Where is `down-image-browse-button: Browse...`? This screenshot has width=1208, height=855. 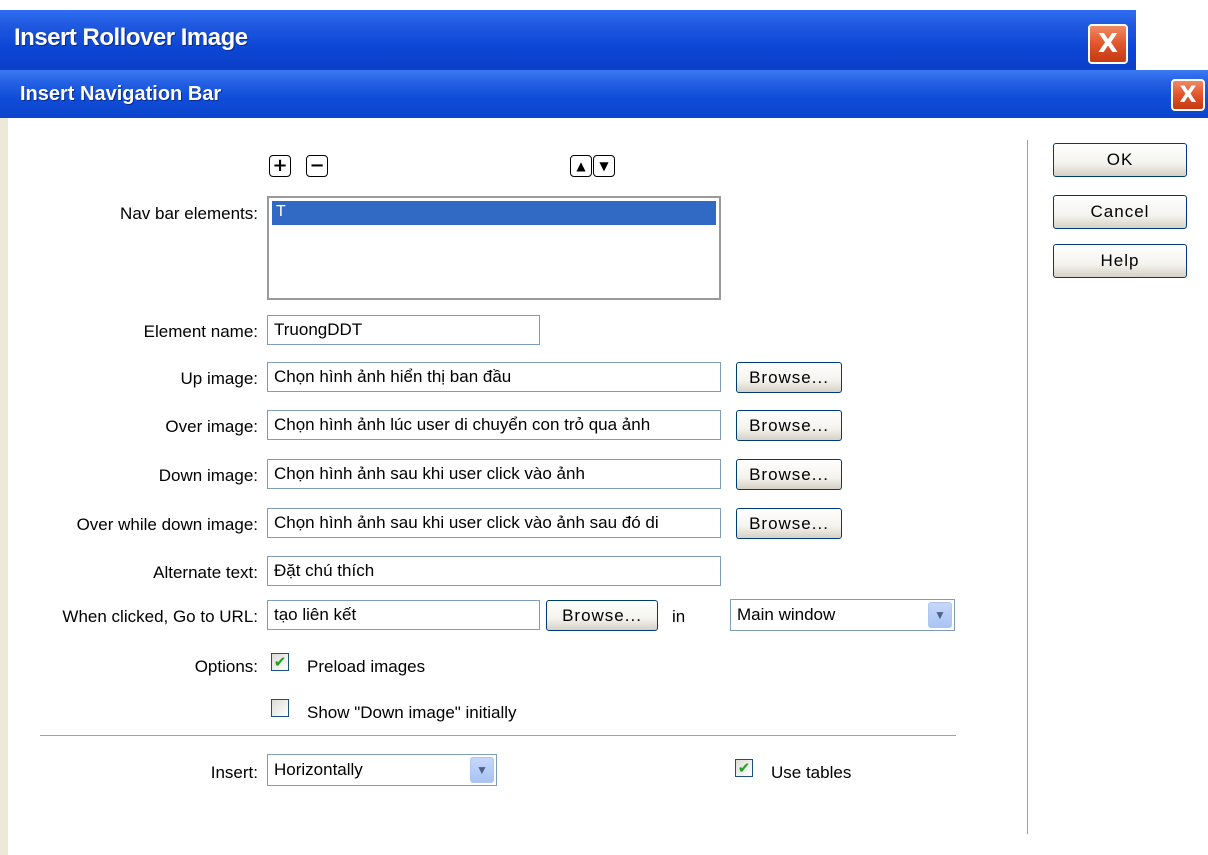 down-image-browse-button: Browse... is located at coordinates (789, 474).